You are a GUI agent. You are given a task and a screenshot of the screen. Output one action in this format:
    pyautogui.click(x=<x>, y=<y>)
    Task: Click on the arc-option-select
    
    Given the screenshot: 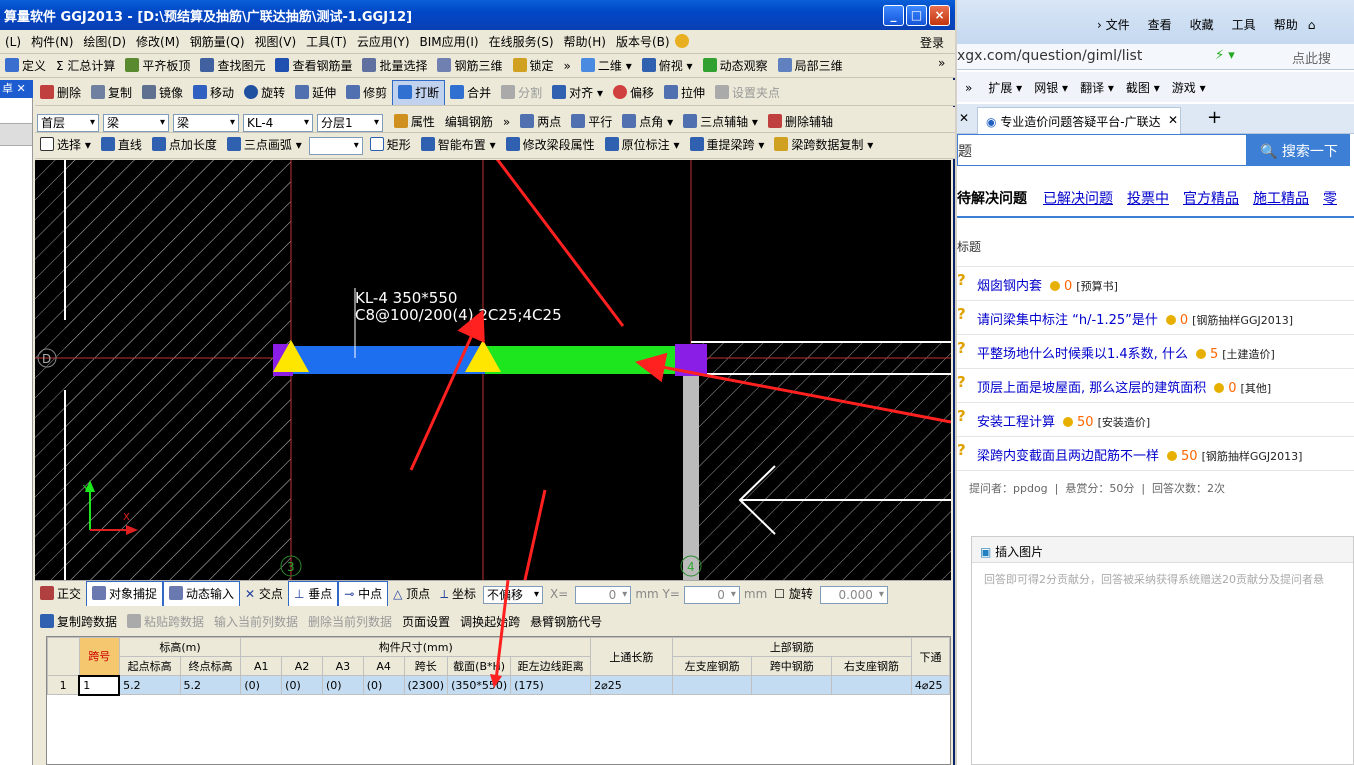 What is the action you would take?
    pyautogui.click(x=335, y=145)
    